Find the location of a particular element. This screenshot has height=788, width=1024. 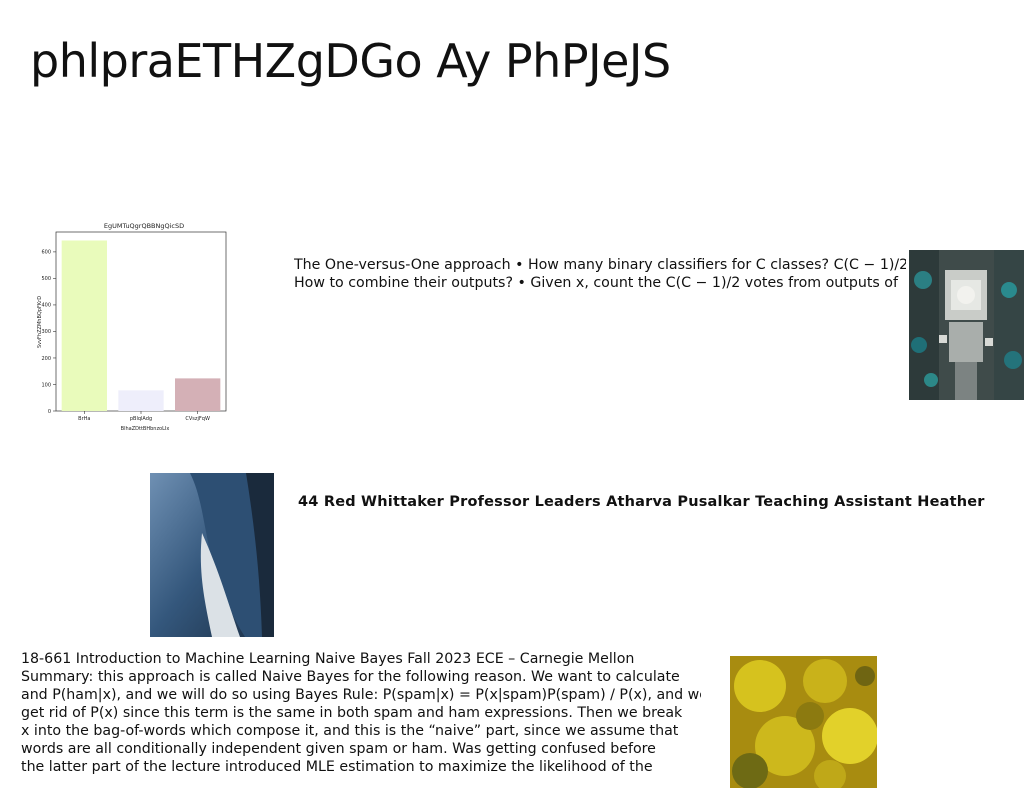

y-tick-label: 500 is located at coordinates (46, 279).